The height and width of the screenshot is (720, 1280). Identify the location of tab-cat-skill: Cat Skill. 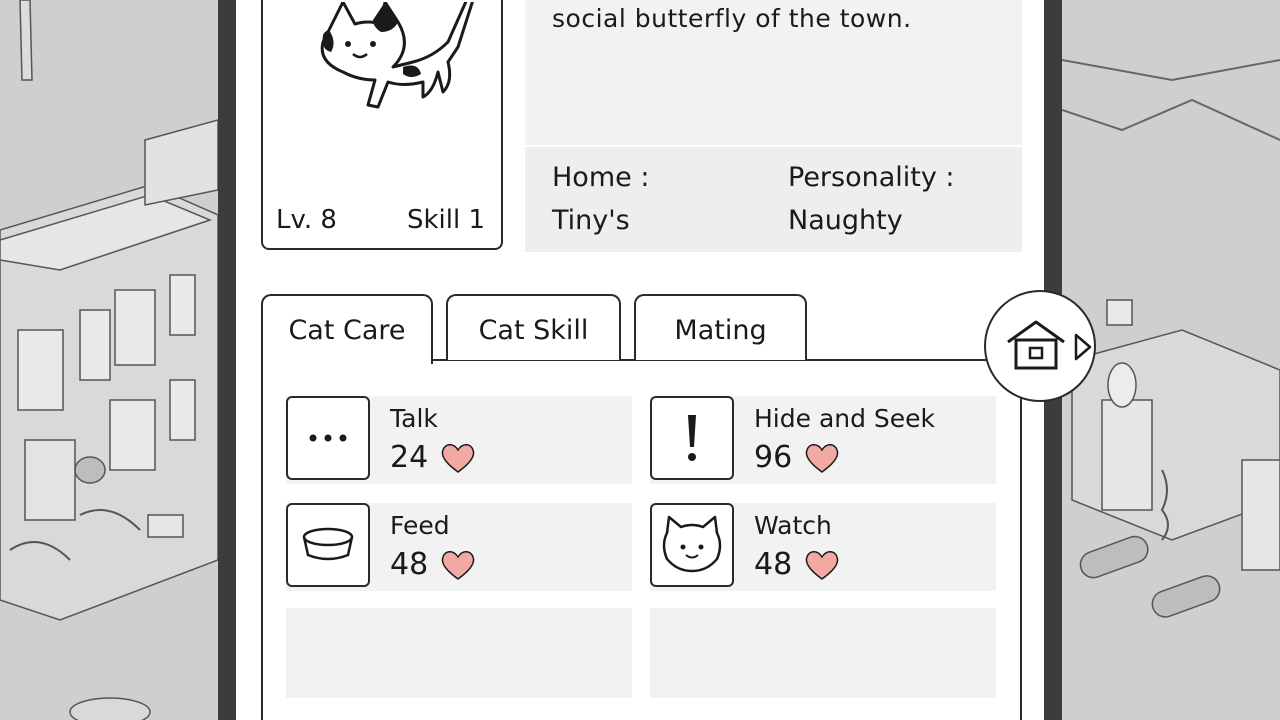
(533, 327).